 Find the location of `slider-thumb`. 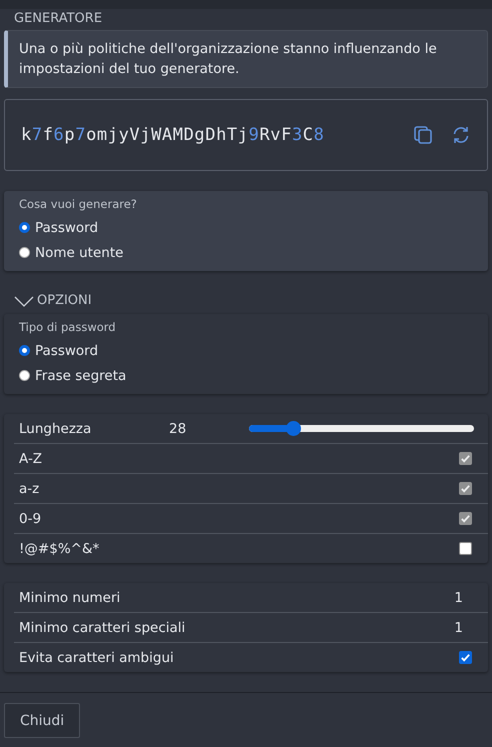

slider-thumb is located at coordinates (293, 428).